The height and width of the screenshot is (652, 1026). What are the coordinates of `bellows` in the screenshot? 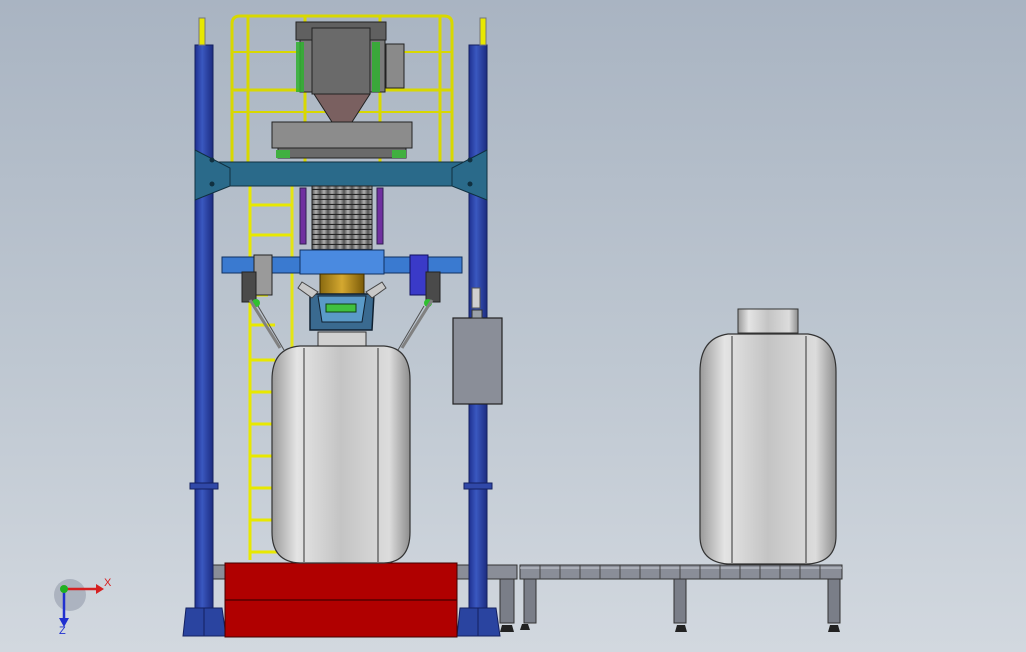 It's located at (341, 221).